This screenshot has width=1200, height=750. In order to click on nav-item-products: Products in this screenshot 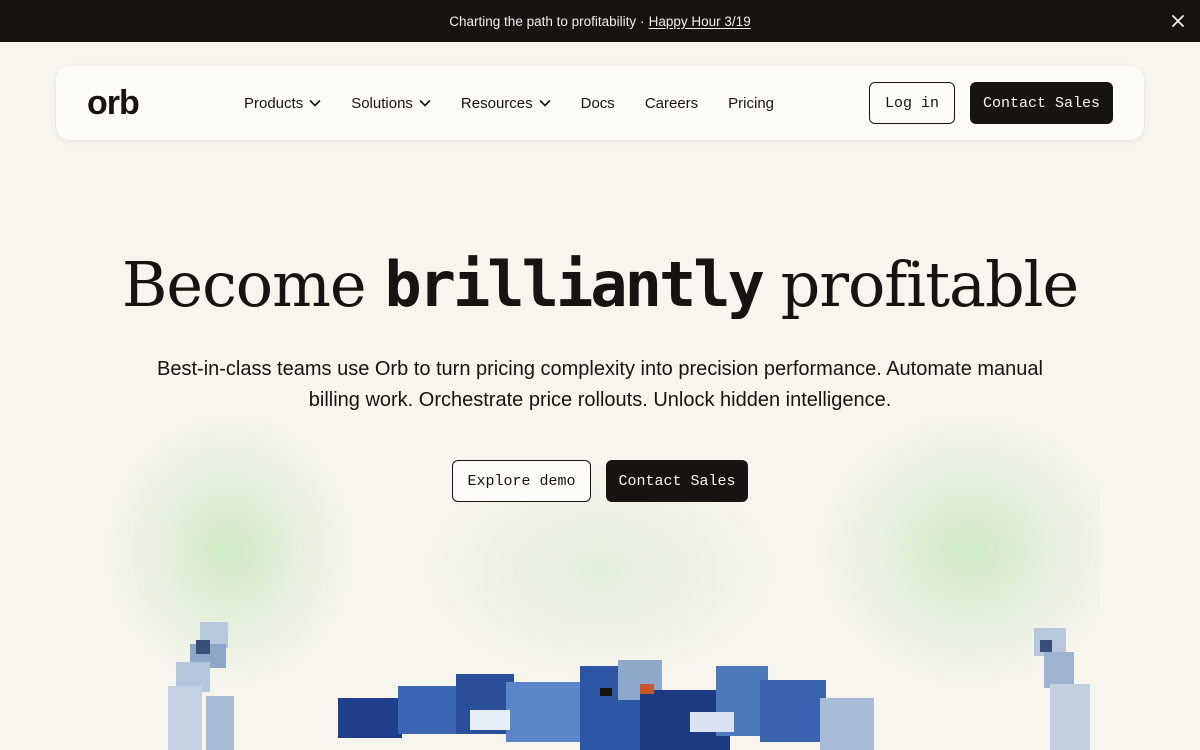, I will do `click(282, 103)`.